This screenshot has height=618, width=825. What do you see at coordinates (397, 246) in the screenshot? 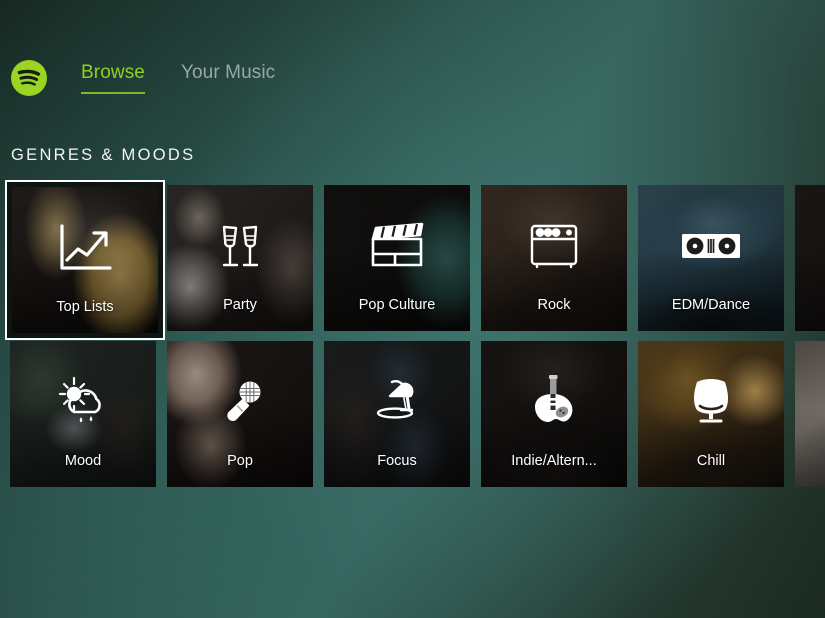
I see `clapperboard-icon` at bounding box center [397, 246].